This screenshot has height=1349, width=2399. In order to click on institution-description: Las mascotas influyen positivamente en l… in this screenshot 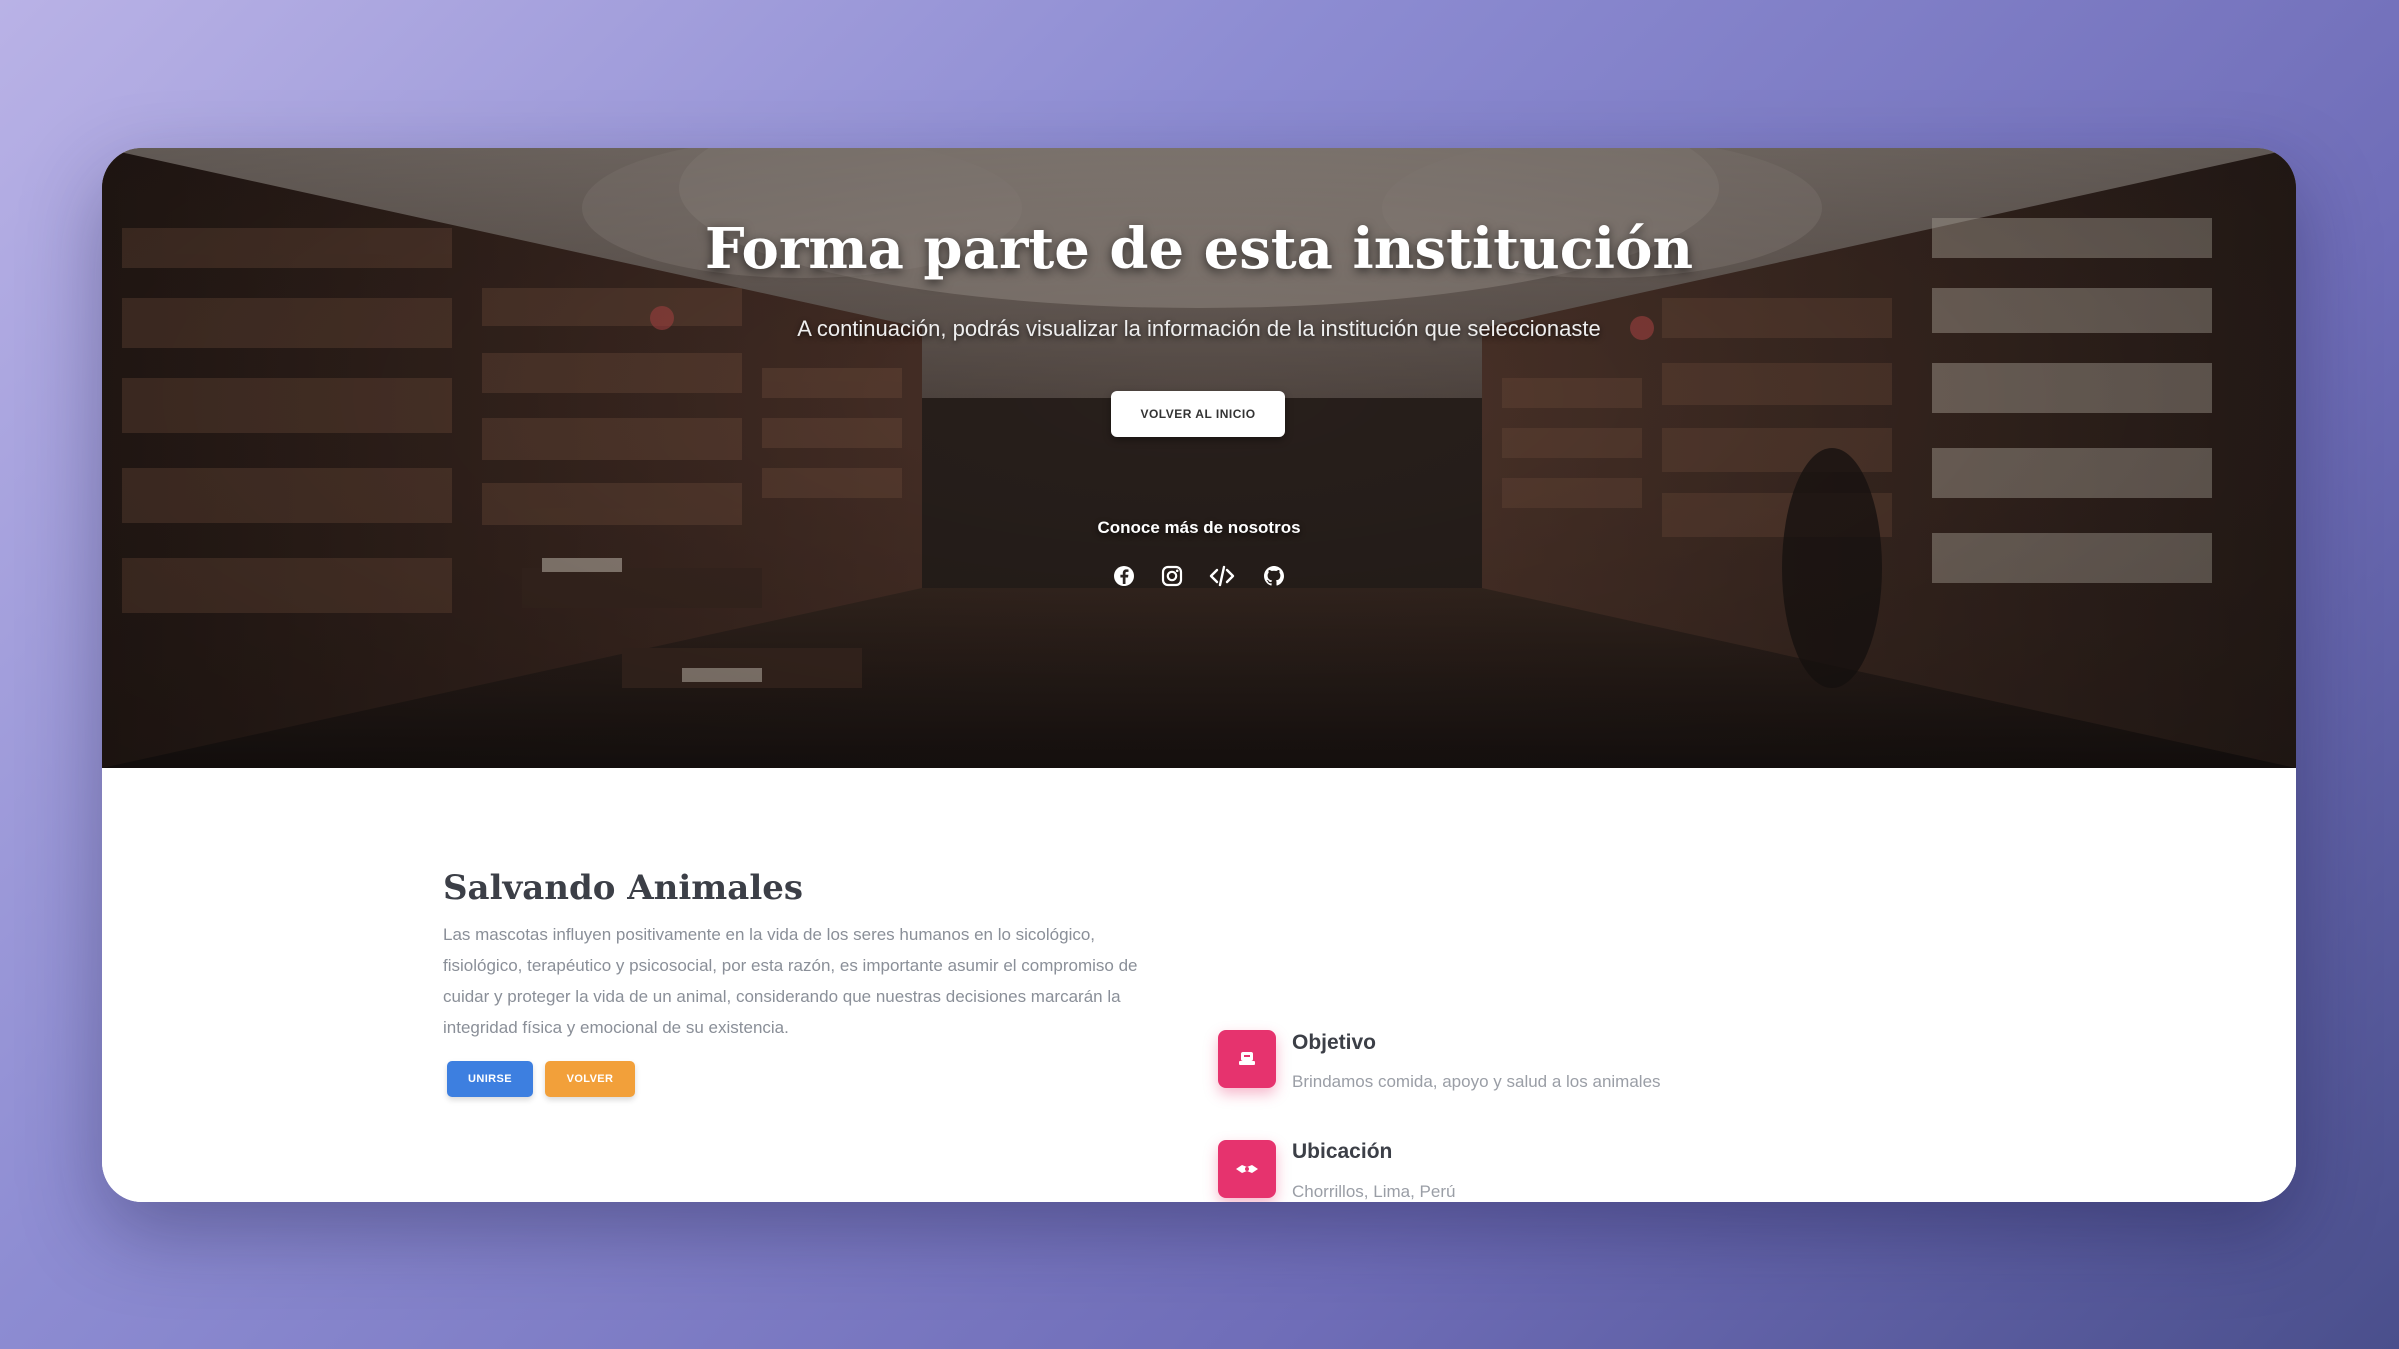, I will do `click(790, 981)`.